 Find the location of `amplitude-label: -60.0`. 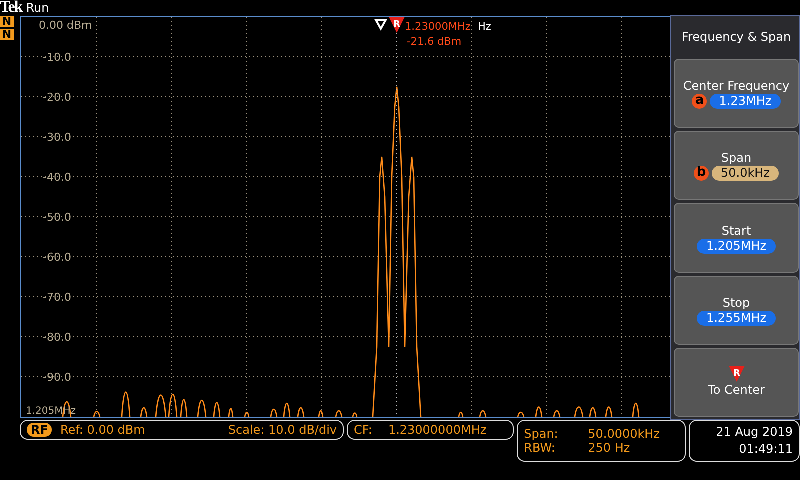

amplitude-label: -60.0 is located at coordinates (57, 257).